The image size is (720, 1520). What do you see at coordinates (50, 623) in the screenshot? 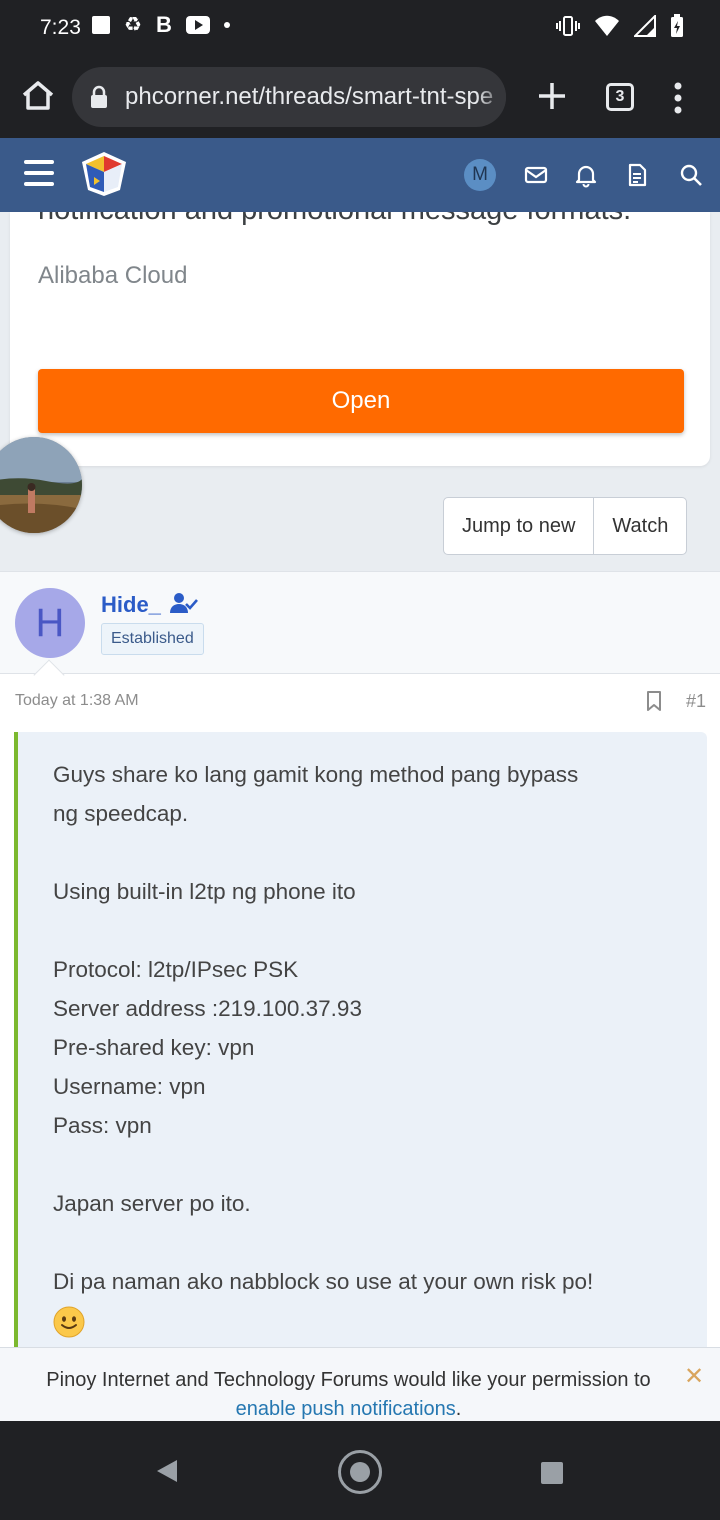
I see `post-avatar: H` at bounding box center [50, 623].